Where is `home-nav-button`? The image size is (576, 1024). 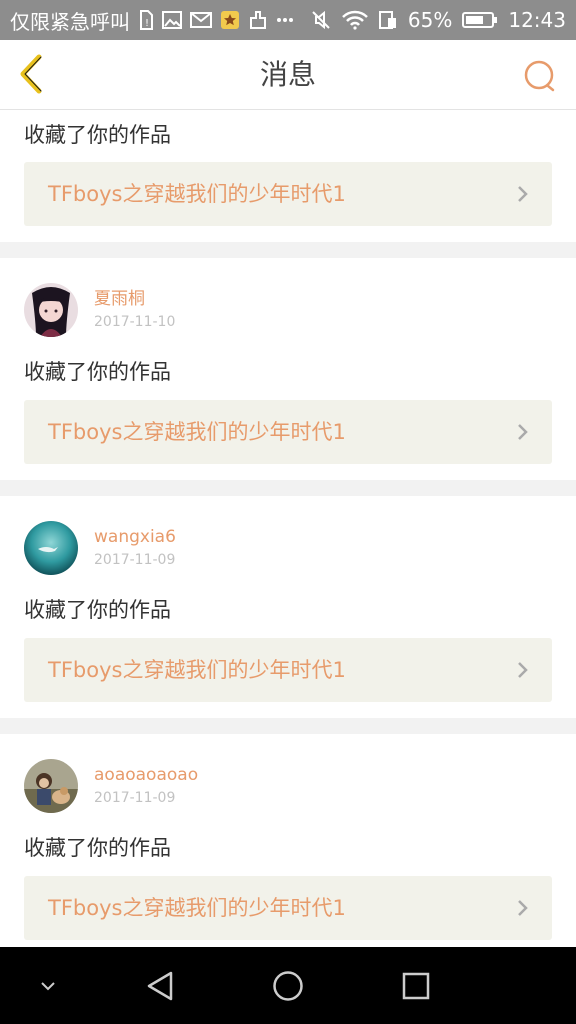
home-nav-button is located at coordinates (288, 985).